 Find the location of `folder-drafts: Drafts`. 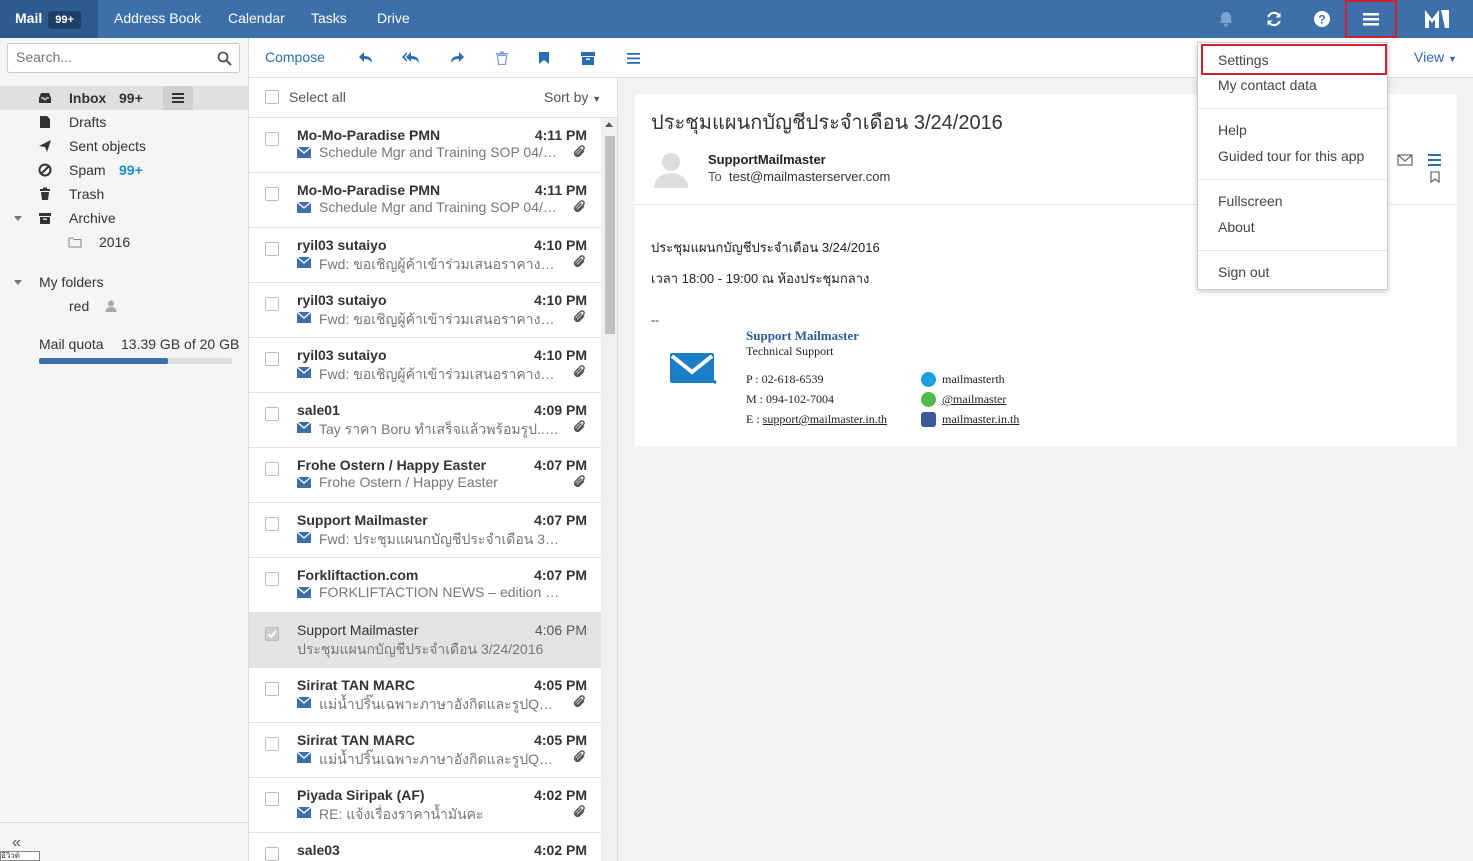

folder-drafts: Drafts is located at coordinates (124, 122).